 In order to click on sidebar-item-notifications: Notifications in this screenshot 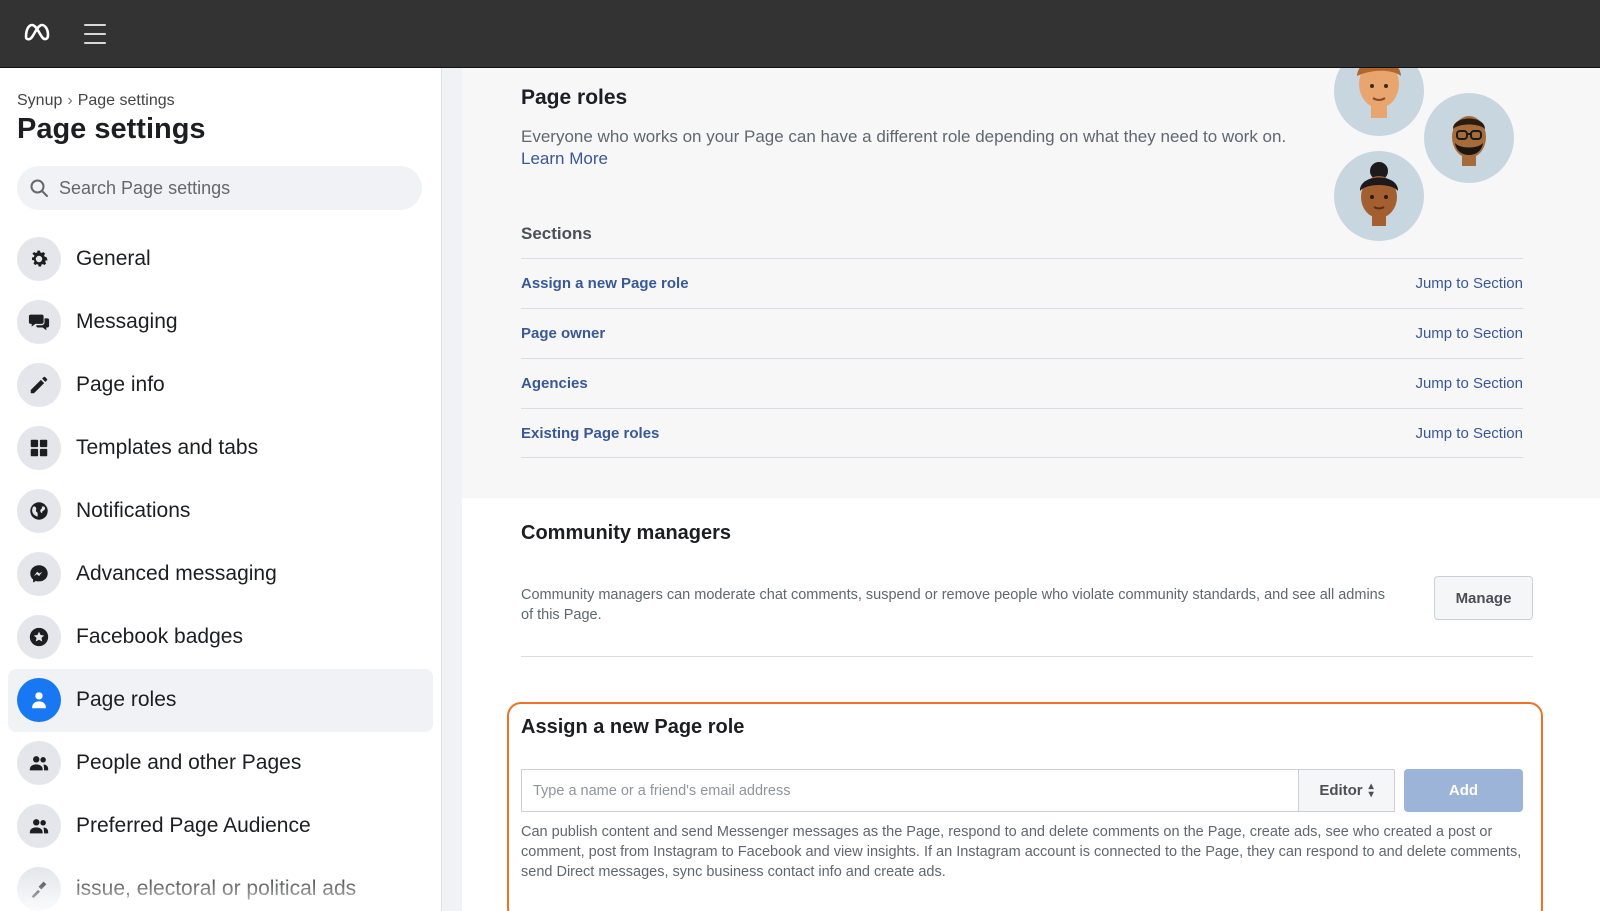, I will do `click(220, 511)`.